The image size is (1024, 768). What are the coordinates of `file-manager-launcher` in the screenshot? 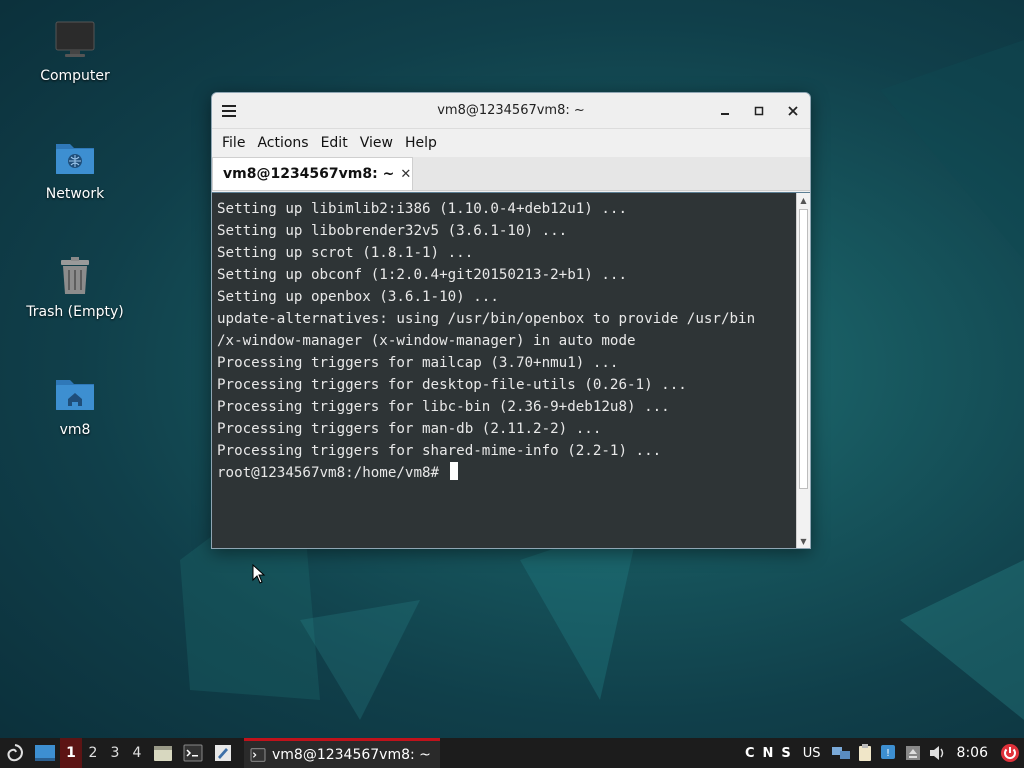 It's located at (163, 753).